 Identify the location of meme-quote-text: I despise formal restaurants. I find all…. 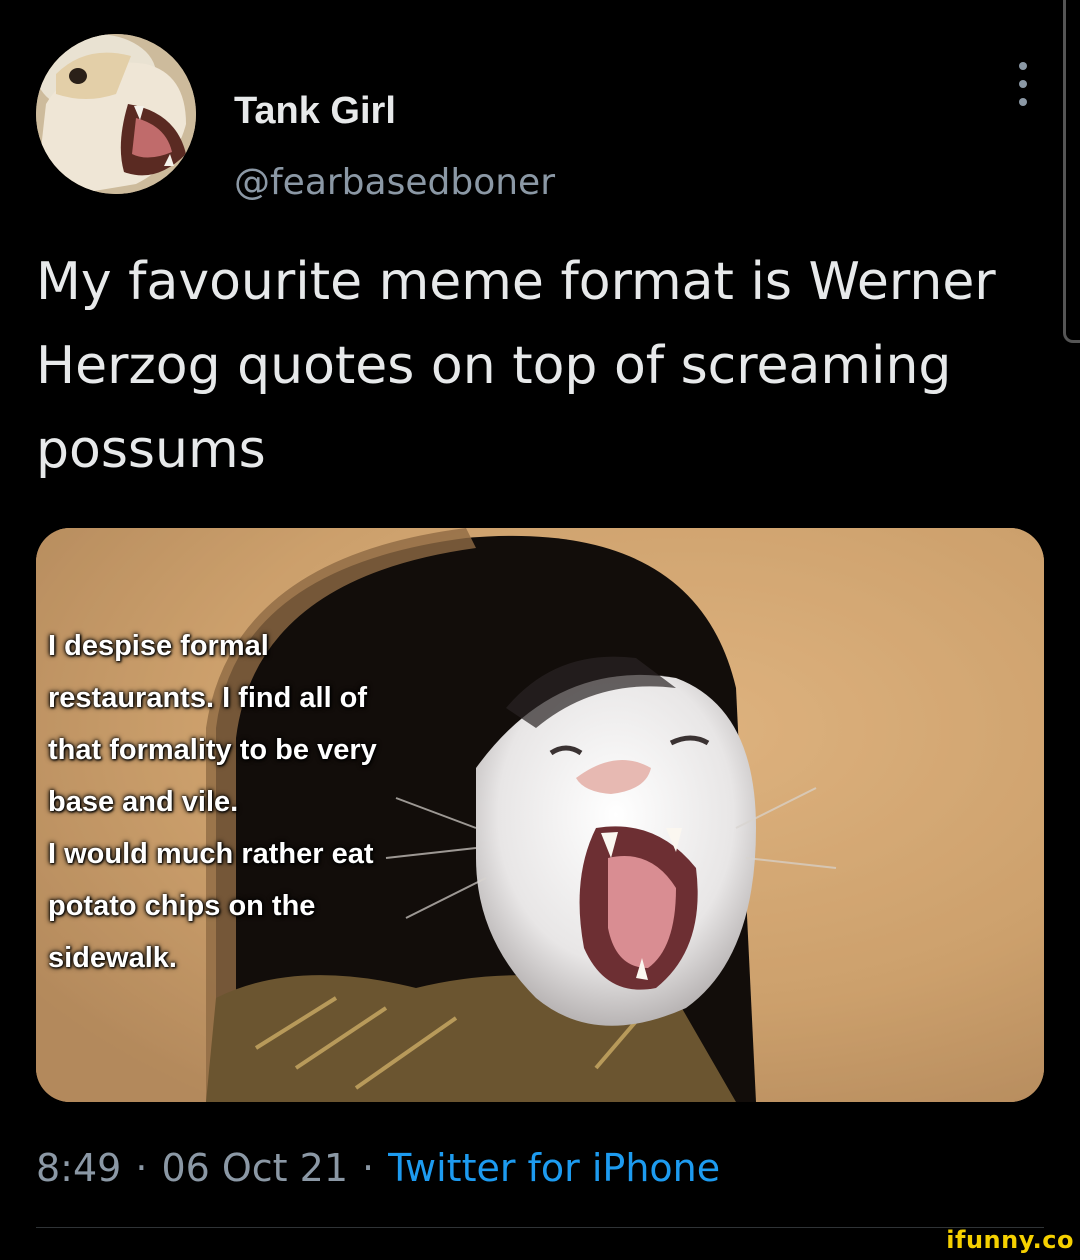
(283, 802).